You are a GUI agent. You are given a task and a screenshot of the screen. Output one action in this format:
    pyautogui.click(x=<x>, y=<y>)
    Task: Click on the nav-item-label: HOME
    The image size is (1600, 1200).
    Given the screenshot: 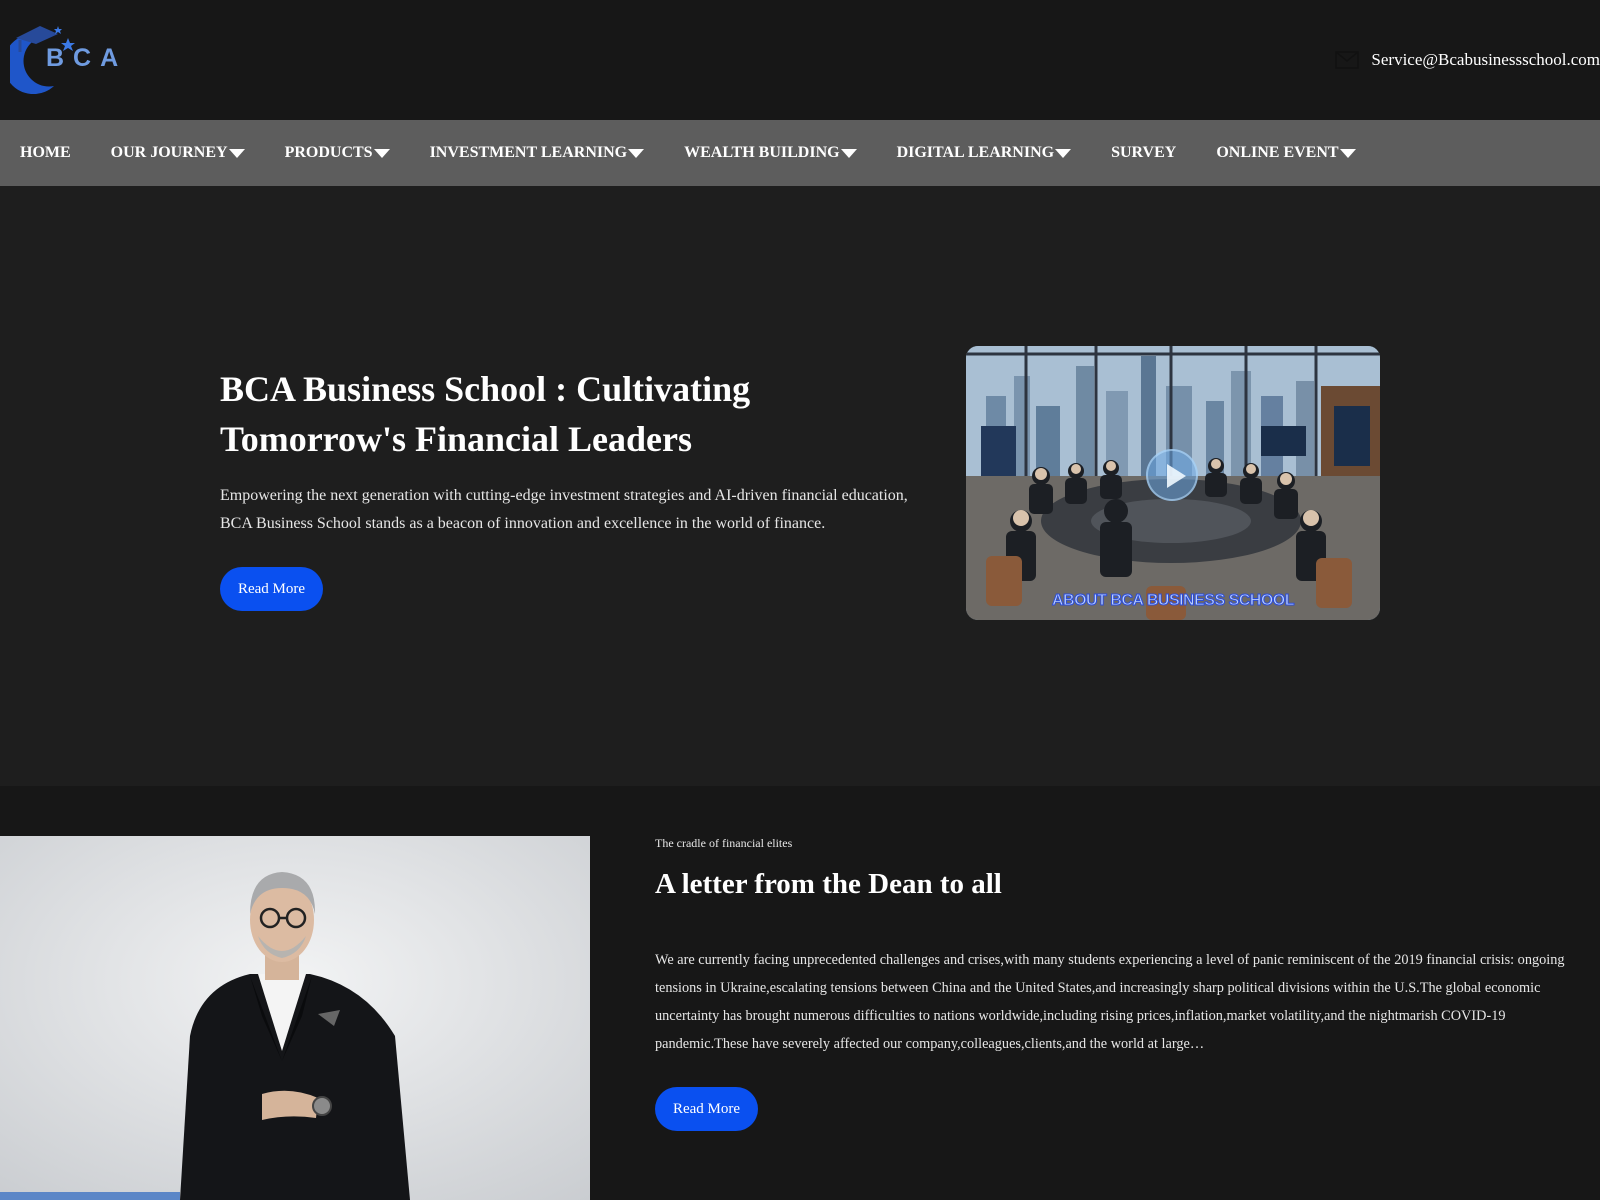 What is the action you would take?
    pyautogui.click(x=45, y=152)
    